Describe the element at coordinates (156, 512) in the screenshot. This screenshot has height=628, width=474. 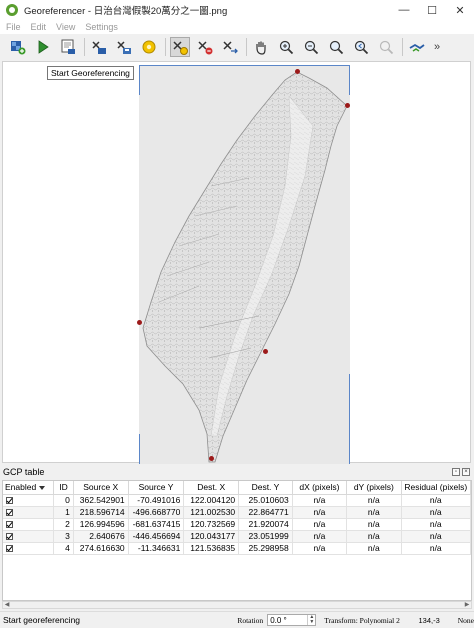
I see `source-y-cell: -496.668770` at that location.